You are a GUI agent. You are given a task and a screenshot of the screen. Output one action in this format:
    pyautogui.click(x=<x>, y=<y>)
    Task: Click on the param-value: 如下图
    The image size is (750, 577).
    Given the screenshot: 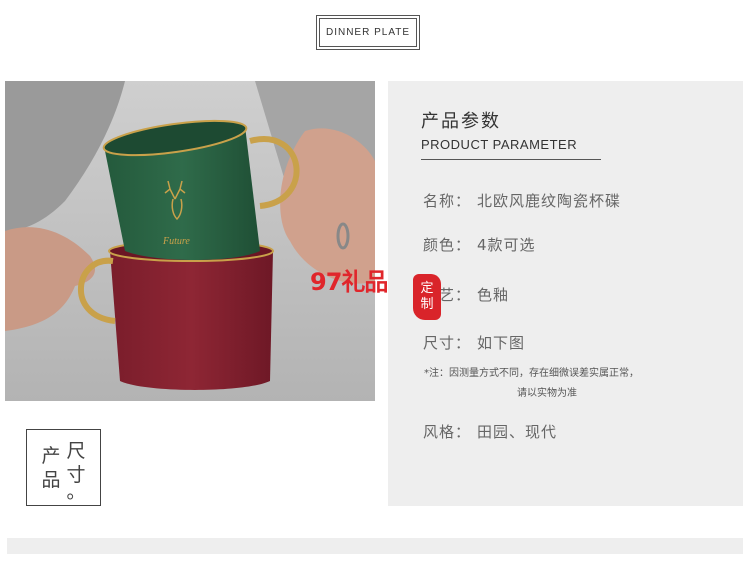 What is the action you would take?
    pyautogui.click(x=501, y=343)
    